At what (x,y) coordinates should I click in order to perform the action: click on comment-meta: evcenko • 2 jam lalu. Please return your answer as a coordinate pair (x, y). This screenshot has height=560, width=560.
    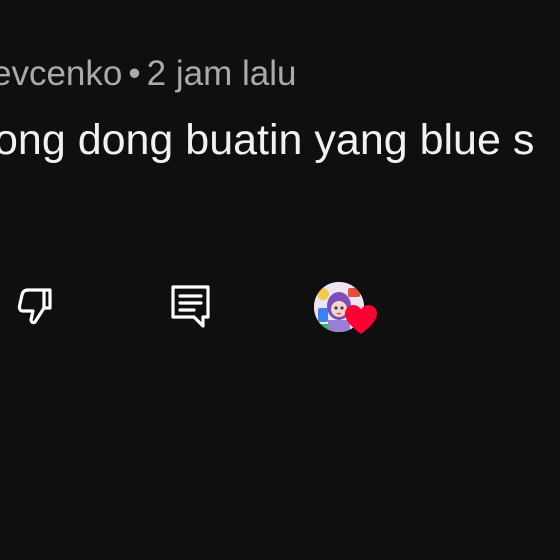
    Looking at the image, I should click on (148, 74).